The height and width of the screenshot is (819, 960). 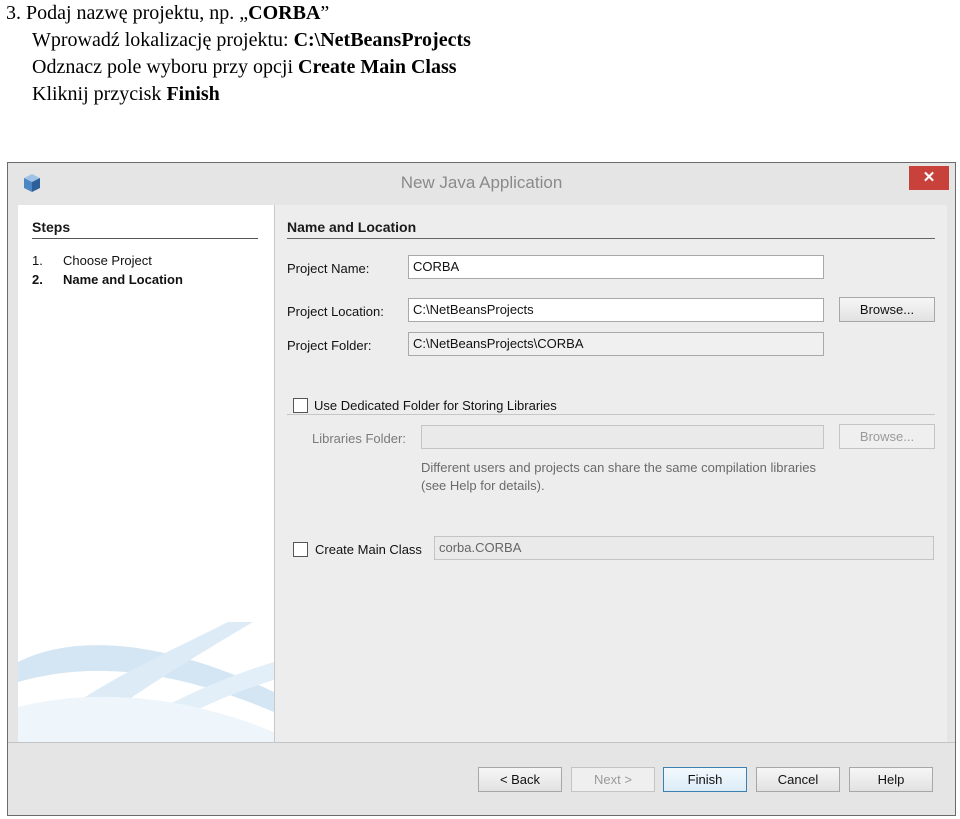 I want to click on close-button: ✕, so click(x=929, y=178).